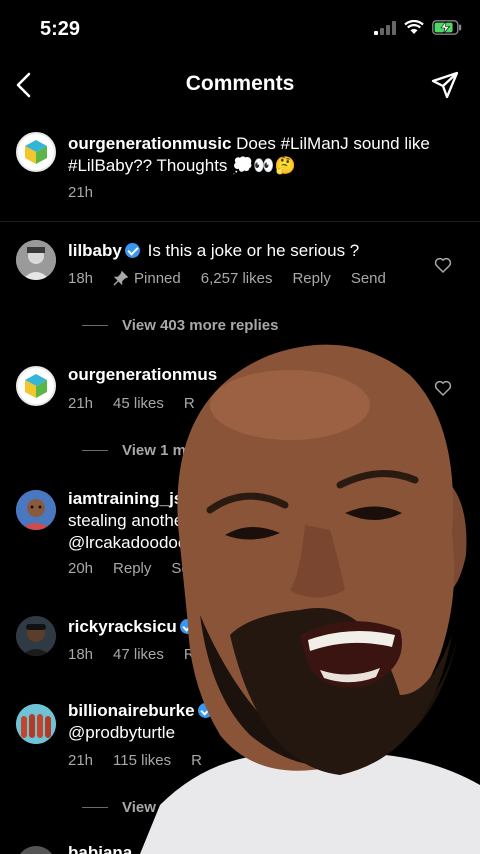 This screenshot has width=480, height=854. I want to click on send-direct-icon, so click(445, 85).